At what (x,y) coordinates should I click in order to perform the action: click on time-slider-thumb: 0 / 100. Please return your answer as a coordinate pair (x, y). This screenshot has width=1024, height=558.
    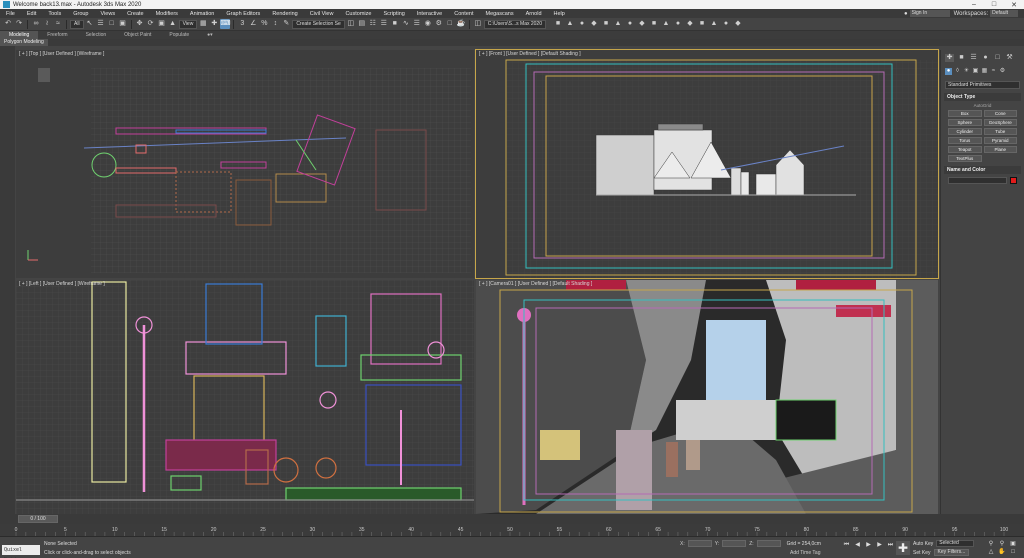
    Looking at the image, I should click on (38, 519).